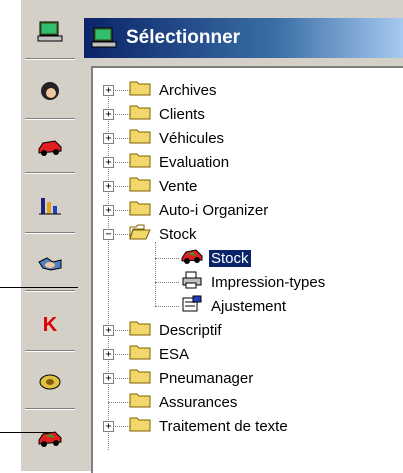 The image size is (403, 473). I want to click on tree-item: Archives, so click(174, 90).